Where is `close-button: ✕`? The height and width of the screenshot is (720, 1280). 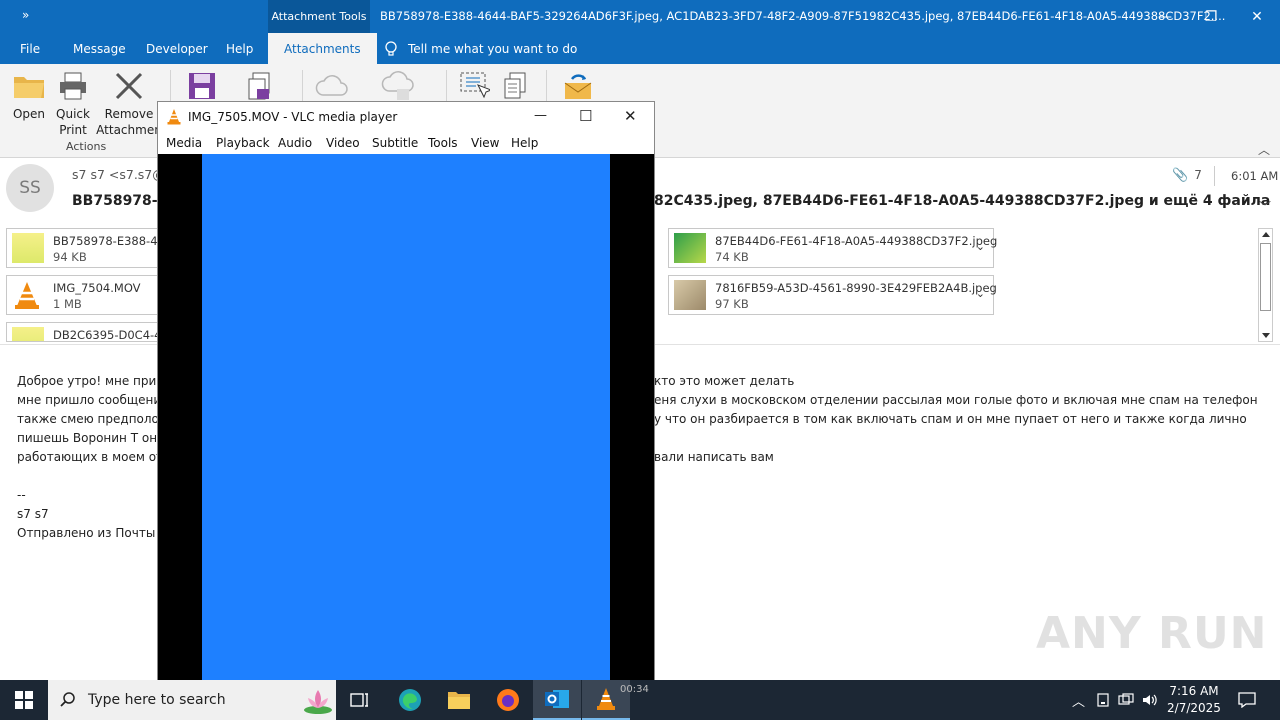
close-button: ✕ is located at coordinates (1257, 16).